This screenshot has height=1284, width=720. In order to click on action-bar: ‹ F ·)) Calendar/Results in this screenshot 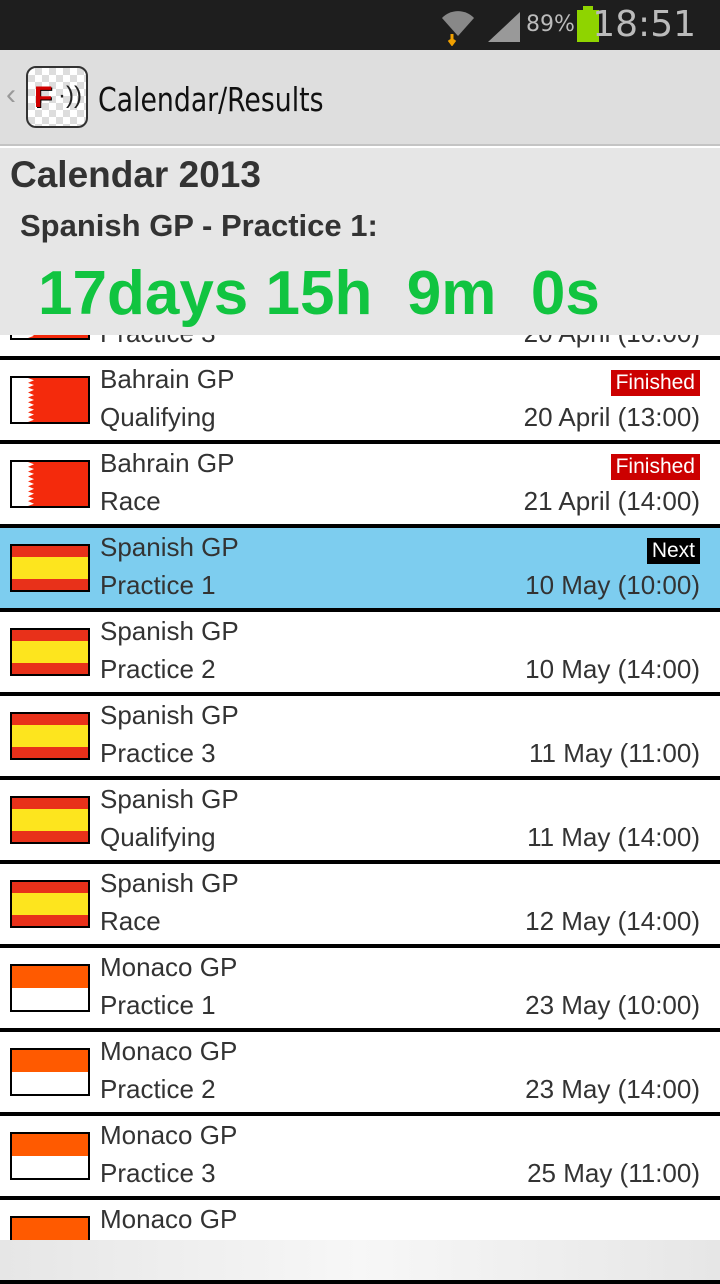, I will do `click(360, 98)`.